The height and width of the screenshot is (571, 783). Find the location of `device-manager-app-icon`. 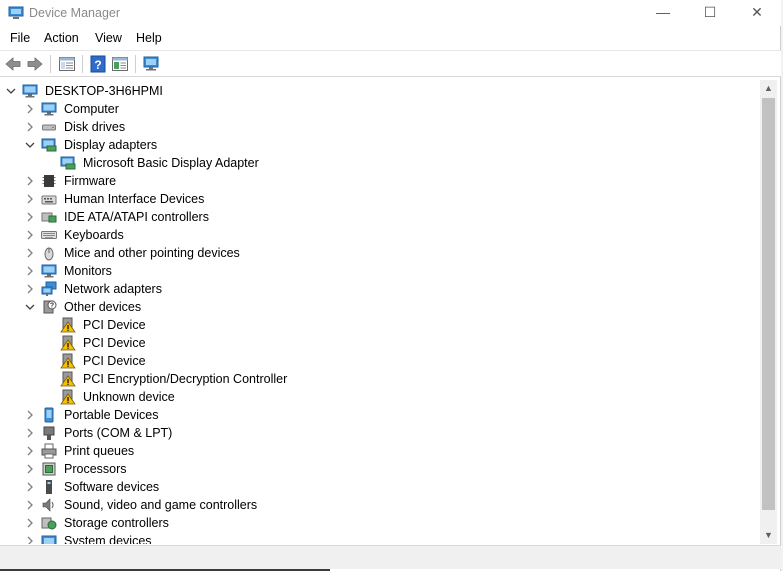

device-manager-app-icon is located at coordinates (16, 12).